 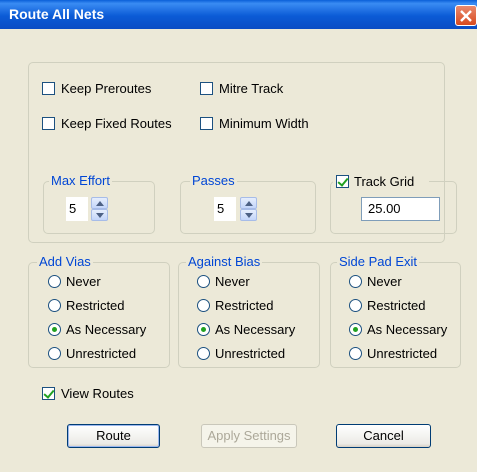 What do you see at coordinates (101, 353) in the screenshot?
I see `add-vias-unrestricted-label: Unrestricted` at bounding box center [101, 353].